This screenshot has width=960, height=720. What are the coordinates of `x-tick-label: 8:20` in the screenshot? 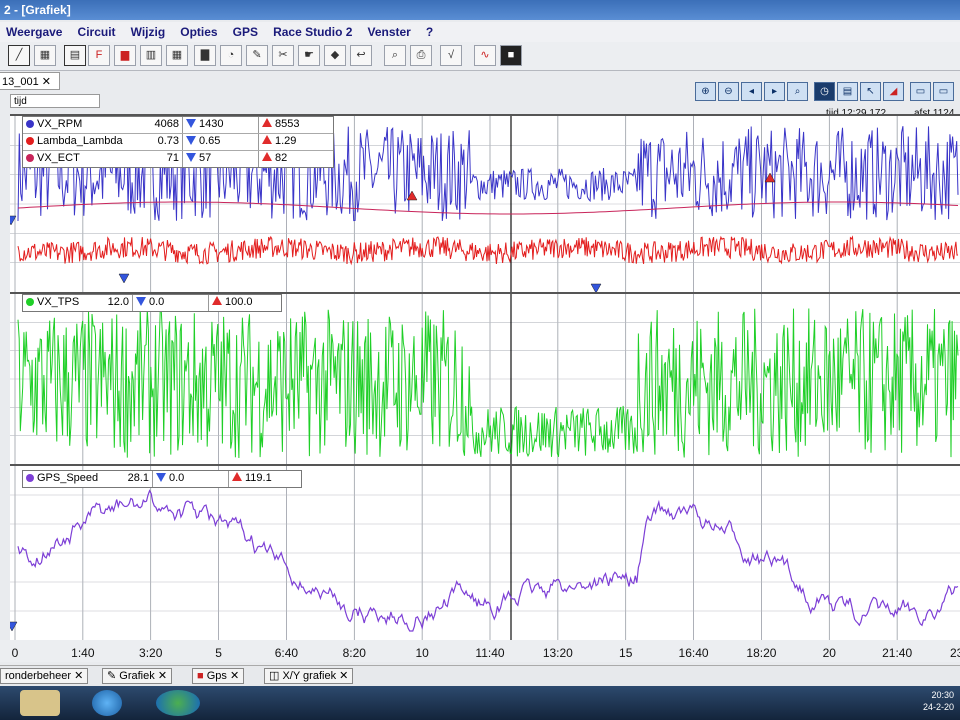 It's located at (354, 653).